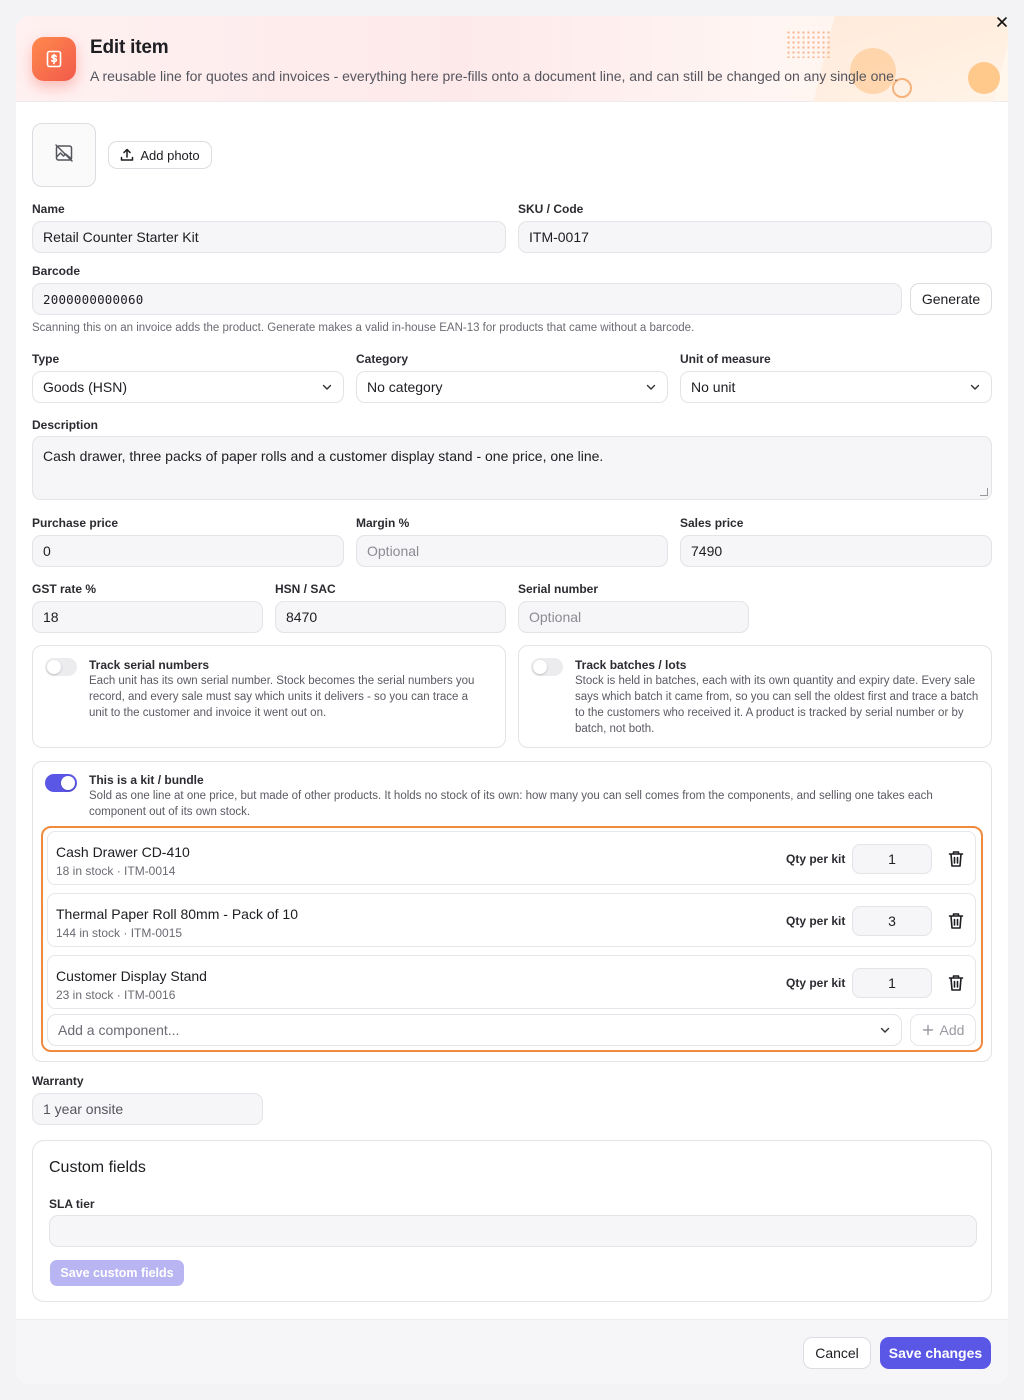  What do you see at coordinates (116, 871) in the screenshot?
I see `component-stock-meta: 18 in stock · ITM-0014` at bounding box center [116, 871].